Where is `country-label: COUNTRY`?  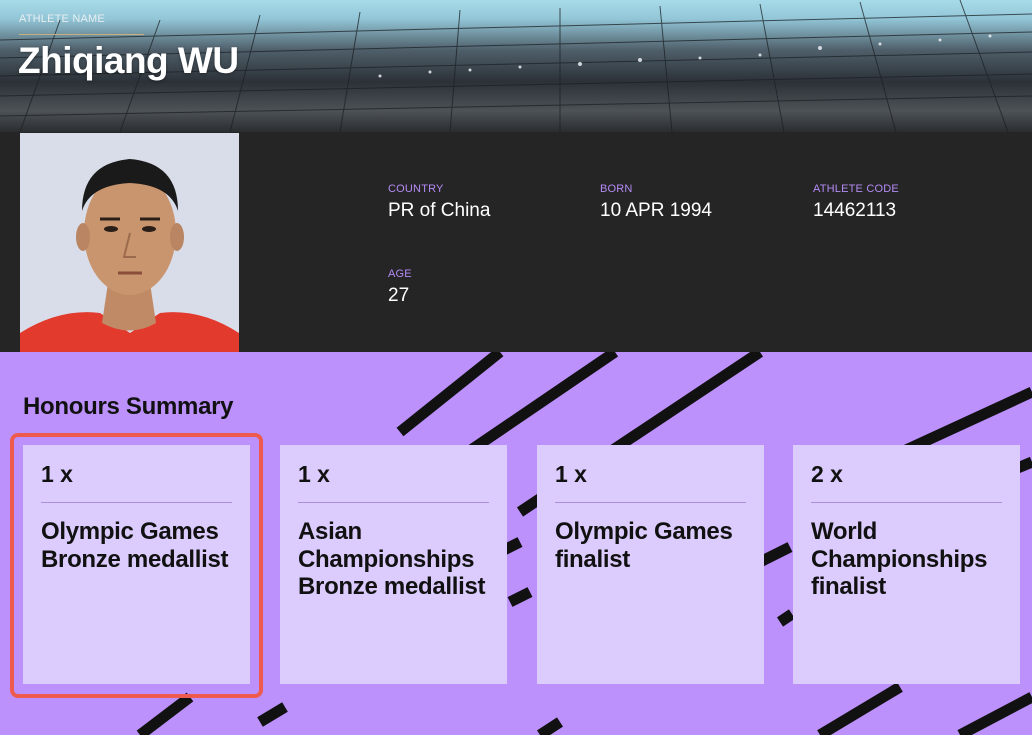 country-label: COUNTRY is located at coordinates (416, 189).